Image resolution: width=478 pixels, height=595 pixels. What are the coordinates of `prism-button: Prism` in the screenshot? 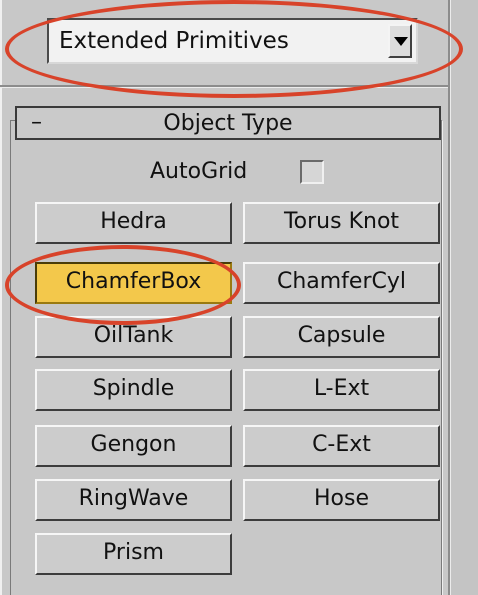 It's located at (133, 554).